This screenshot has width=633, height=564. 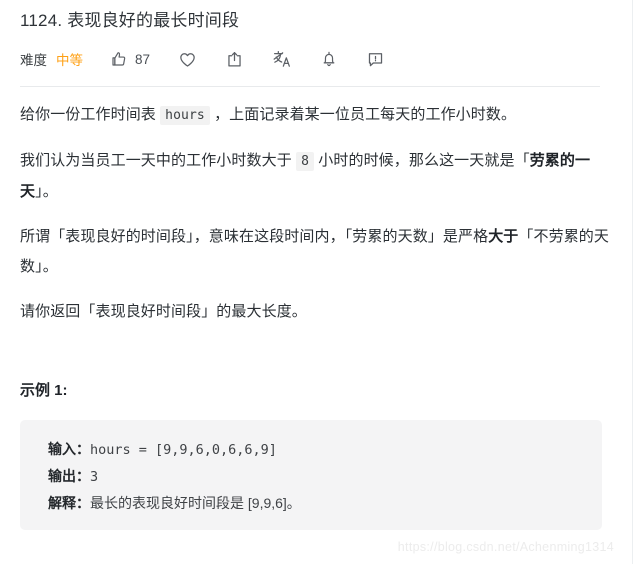 I want to click on heart-icon, so click(x=187, y=59).